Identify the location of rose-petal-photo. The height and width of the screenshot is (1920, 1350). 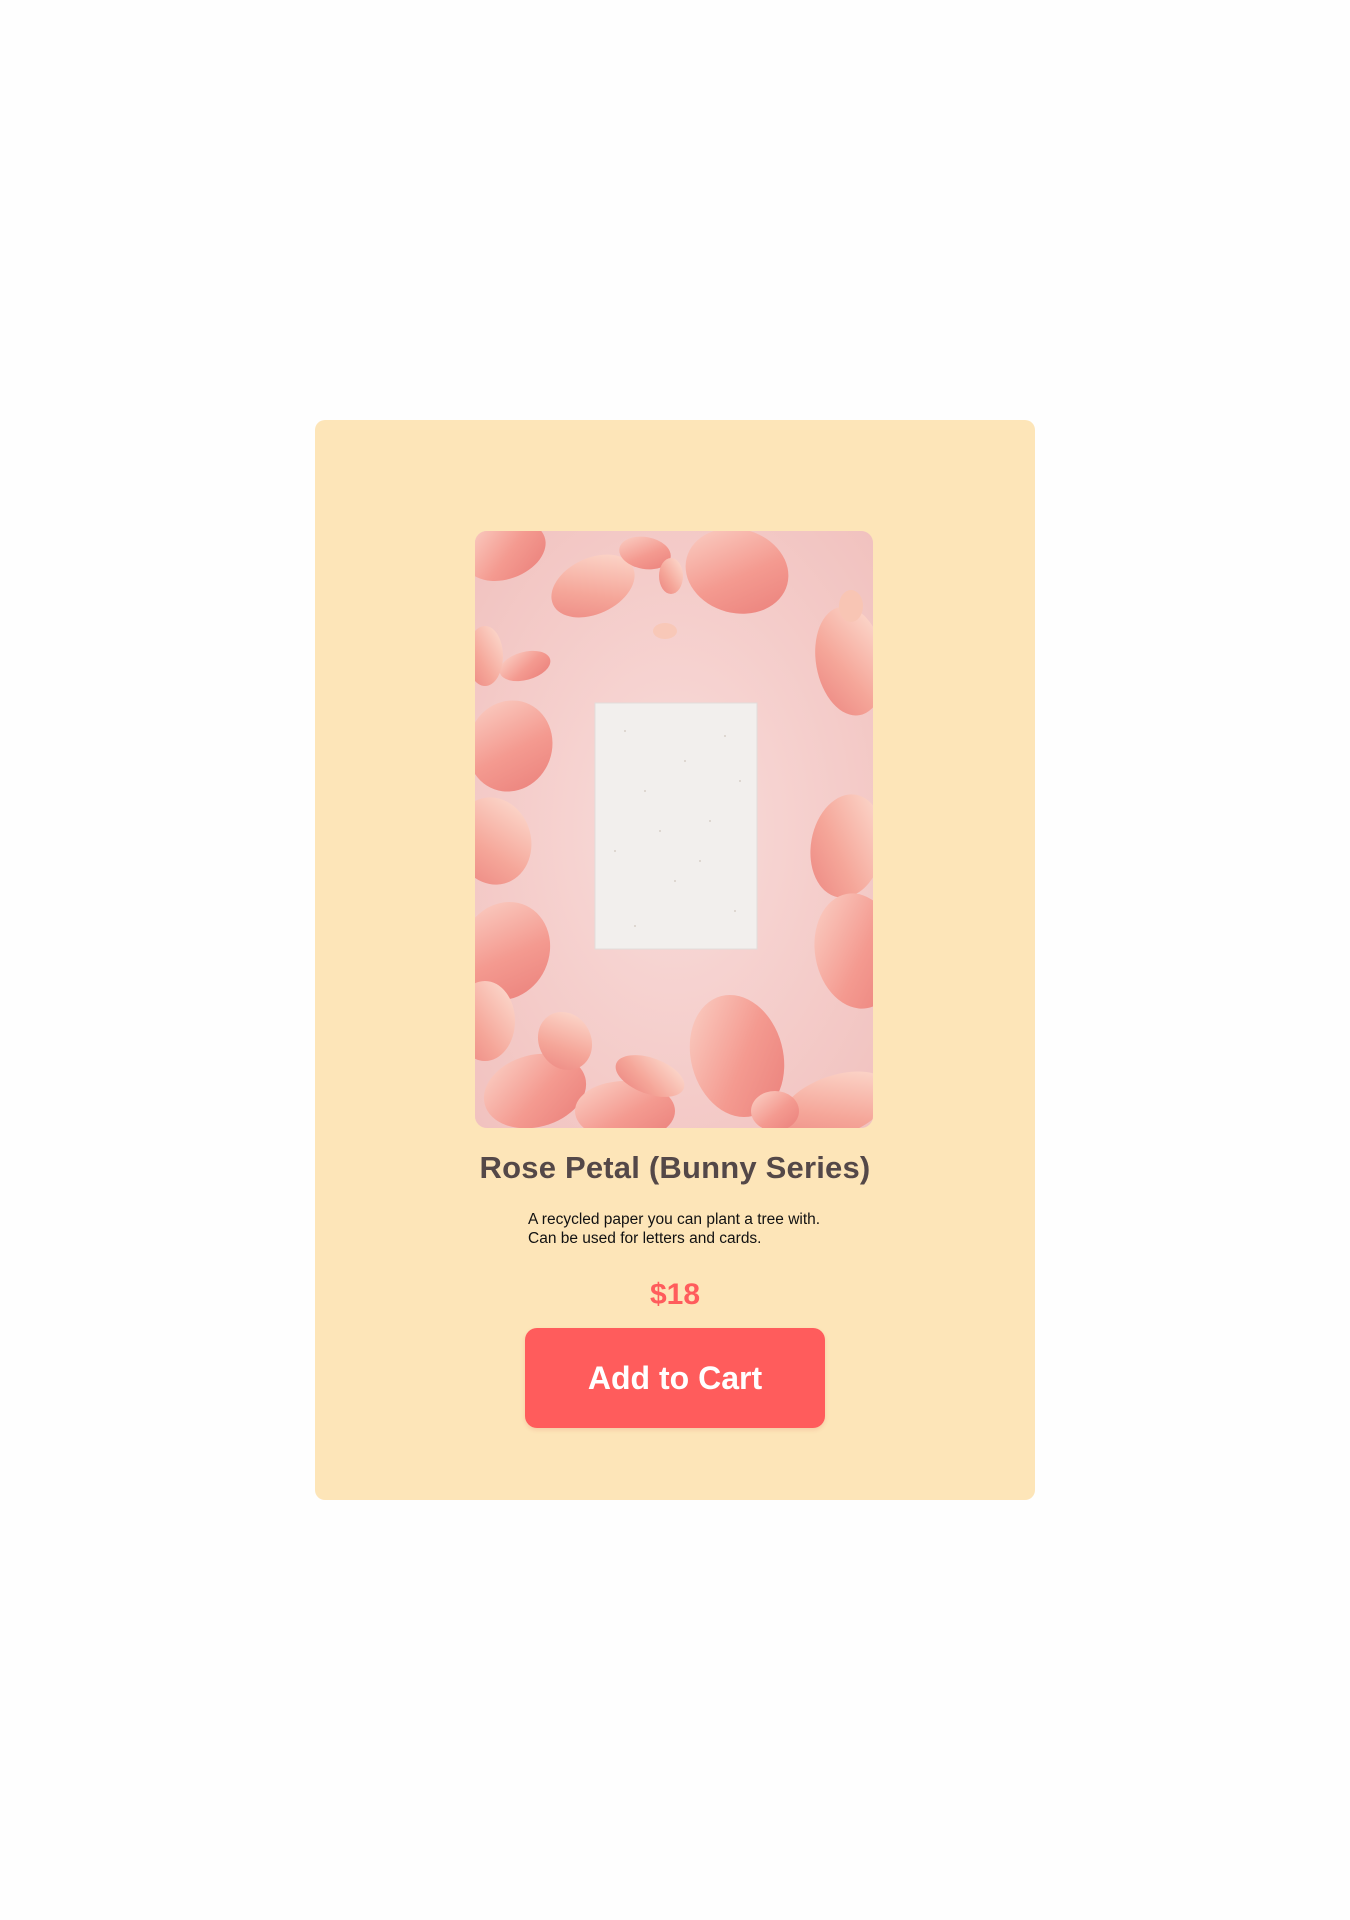
(674, 829).